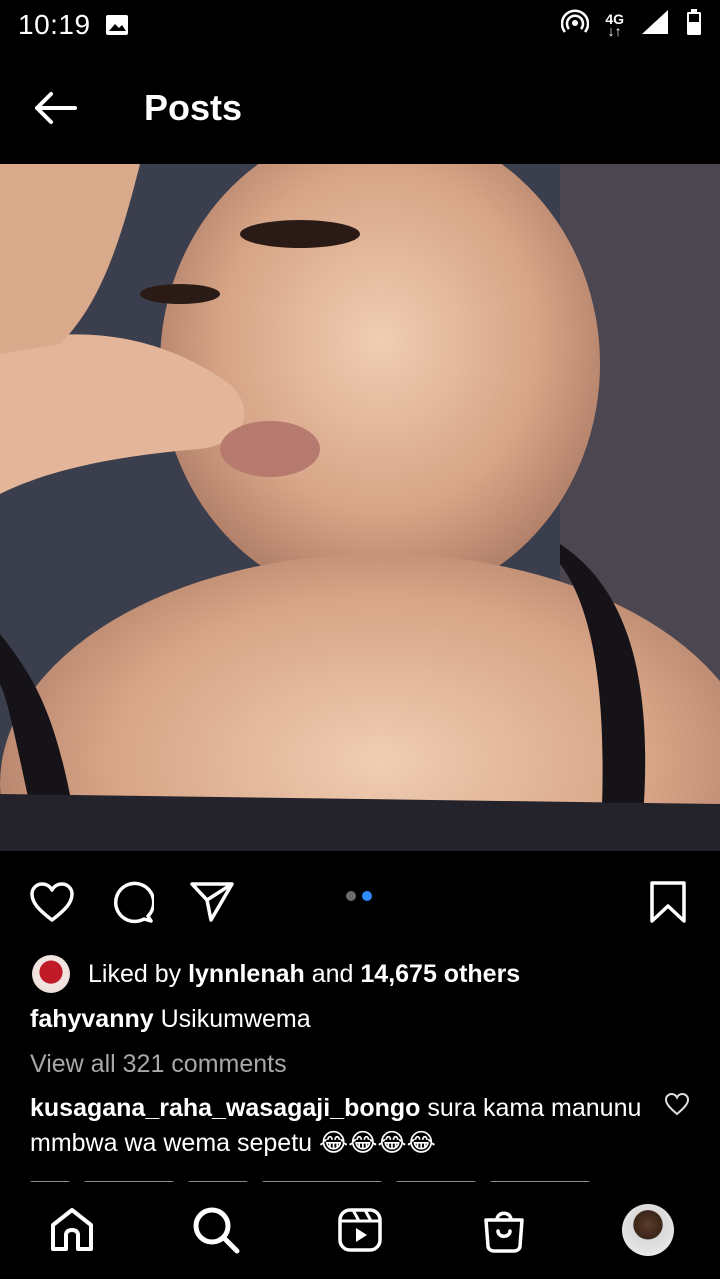 The image size is (720, 1279). Describe the element at coordinates (235, 1019) in the screenshot. I see `caption-text: Usikumwema` at that location.